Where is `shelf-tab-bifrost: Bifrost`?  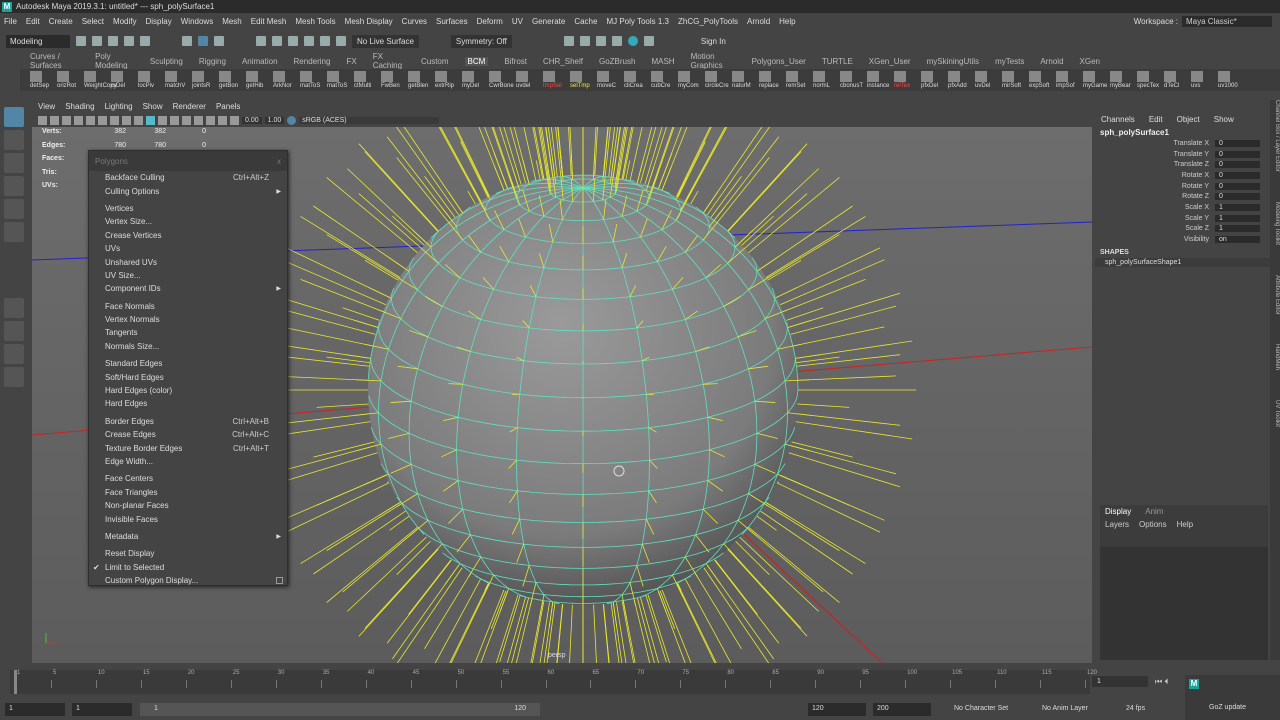 shelf-tab-bifrost: Bifrost is located at coordinates (515, 61).